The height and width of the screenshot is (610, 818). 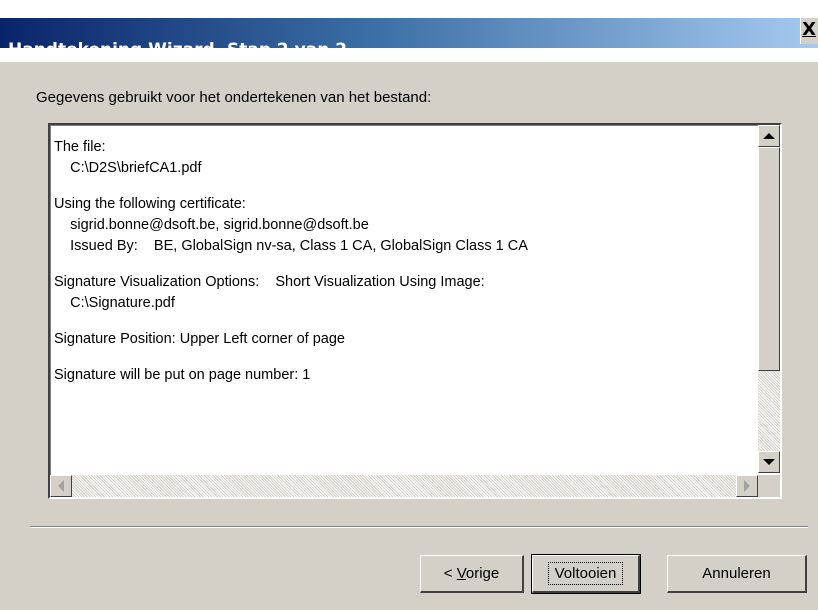 I want to click on vertical-scroll-thumb, so click(x=769, y=259).